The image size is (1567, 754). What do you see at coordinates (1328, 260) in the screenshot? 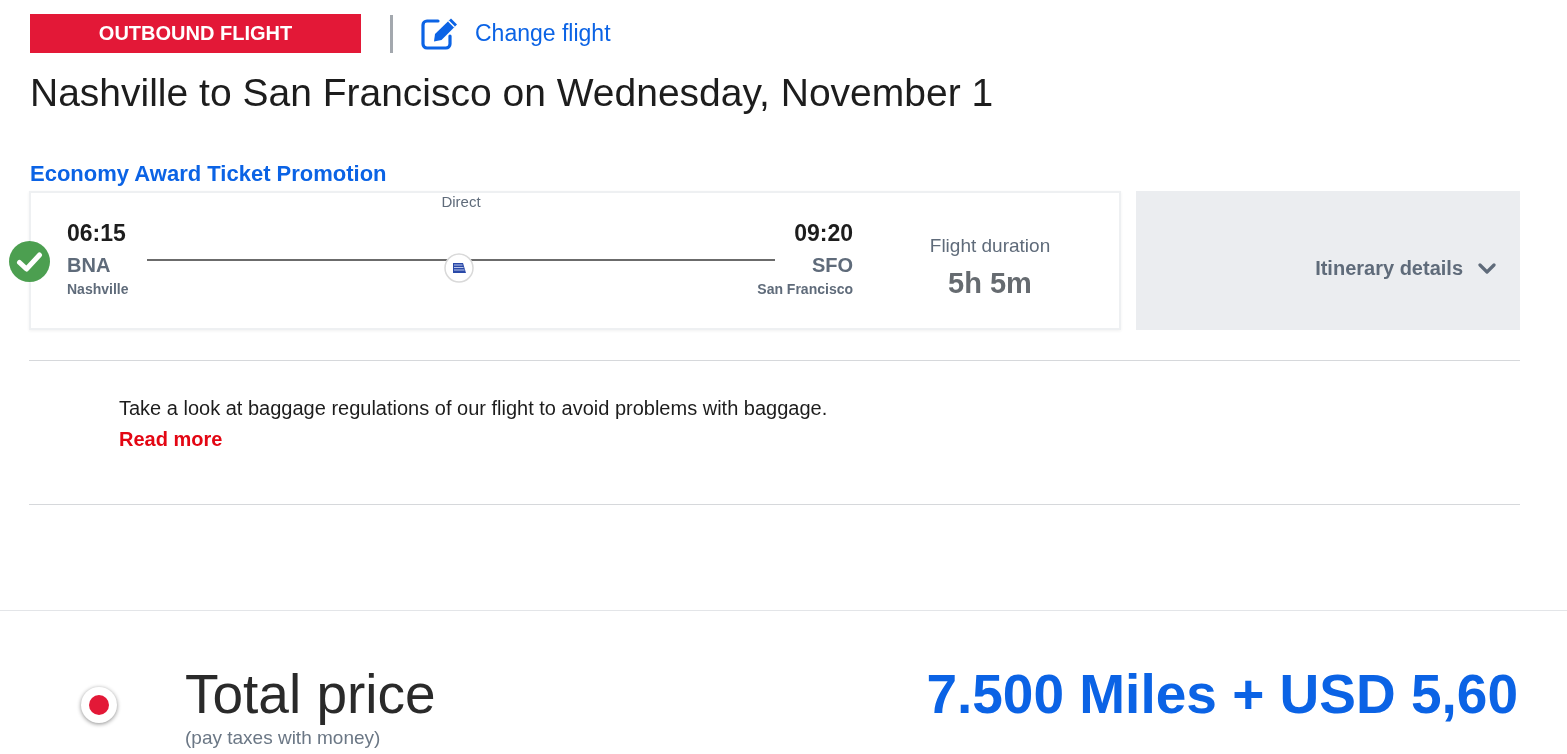
I see `itinerary-details-button: Itinerary details` at bounding box center [1328, 260].